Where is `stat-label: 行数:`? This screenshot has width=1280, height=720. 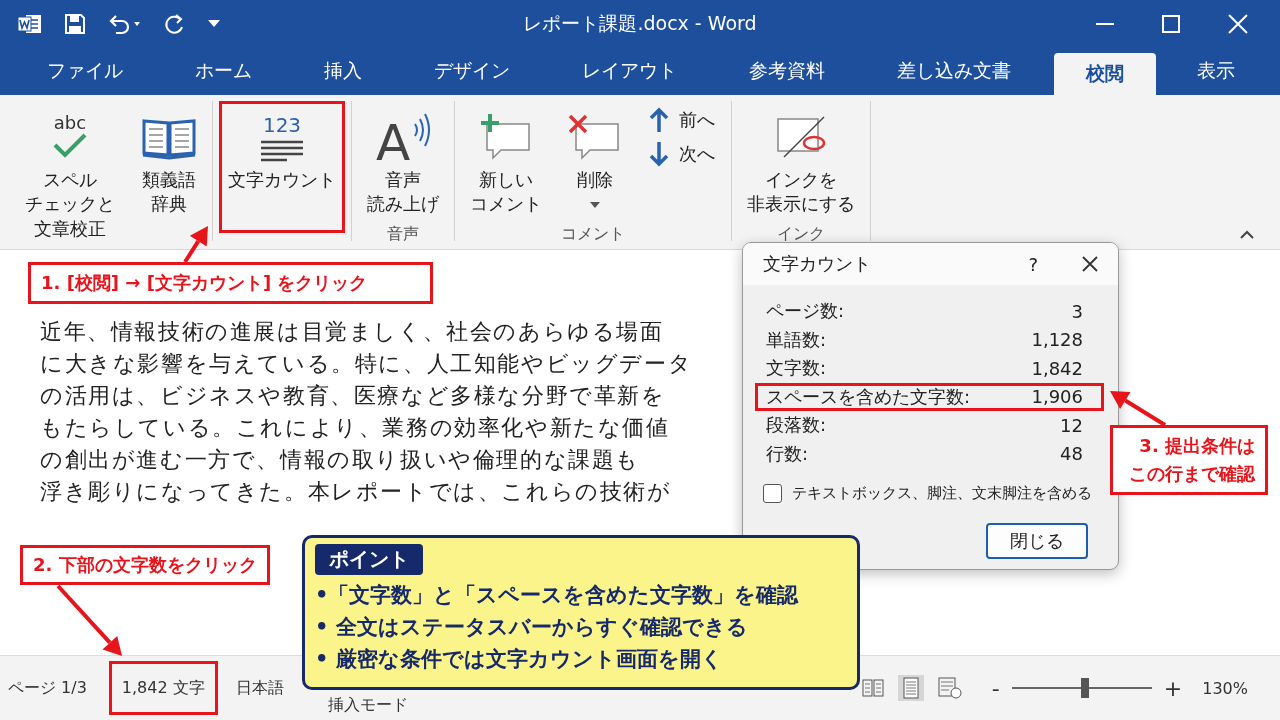 stat-label: 行数: is located at coordinates (787, 453).